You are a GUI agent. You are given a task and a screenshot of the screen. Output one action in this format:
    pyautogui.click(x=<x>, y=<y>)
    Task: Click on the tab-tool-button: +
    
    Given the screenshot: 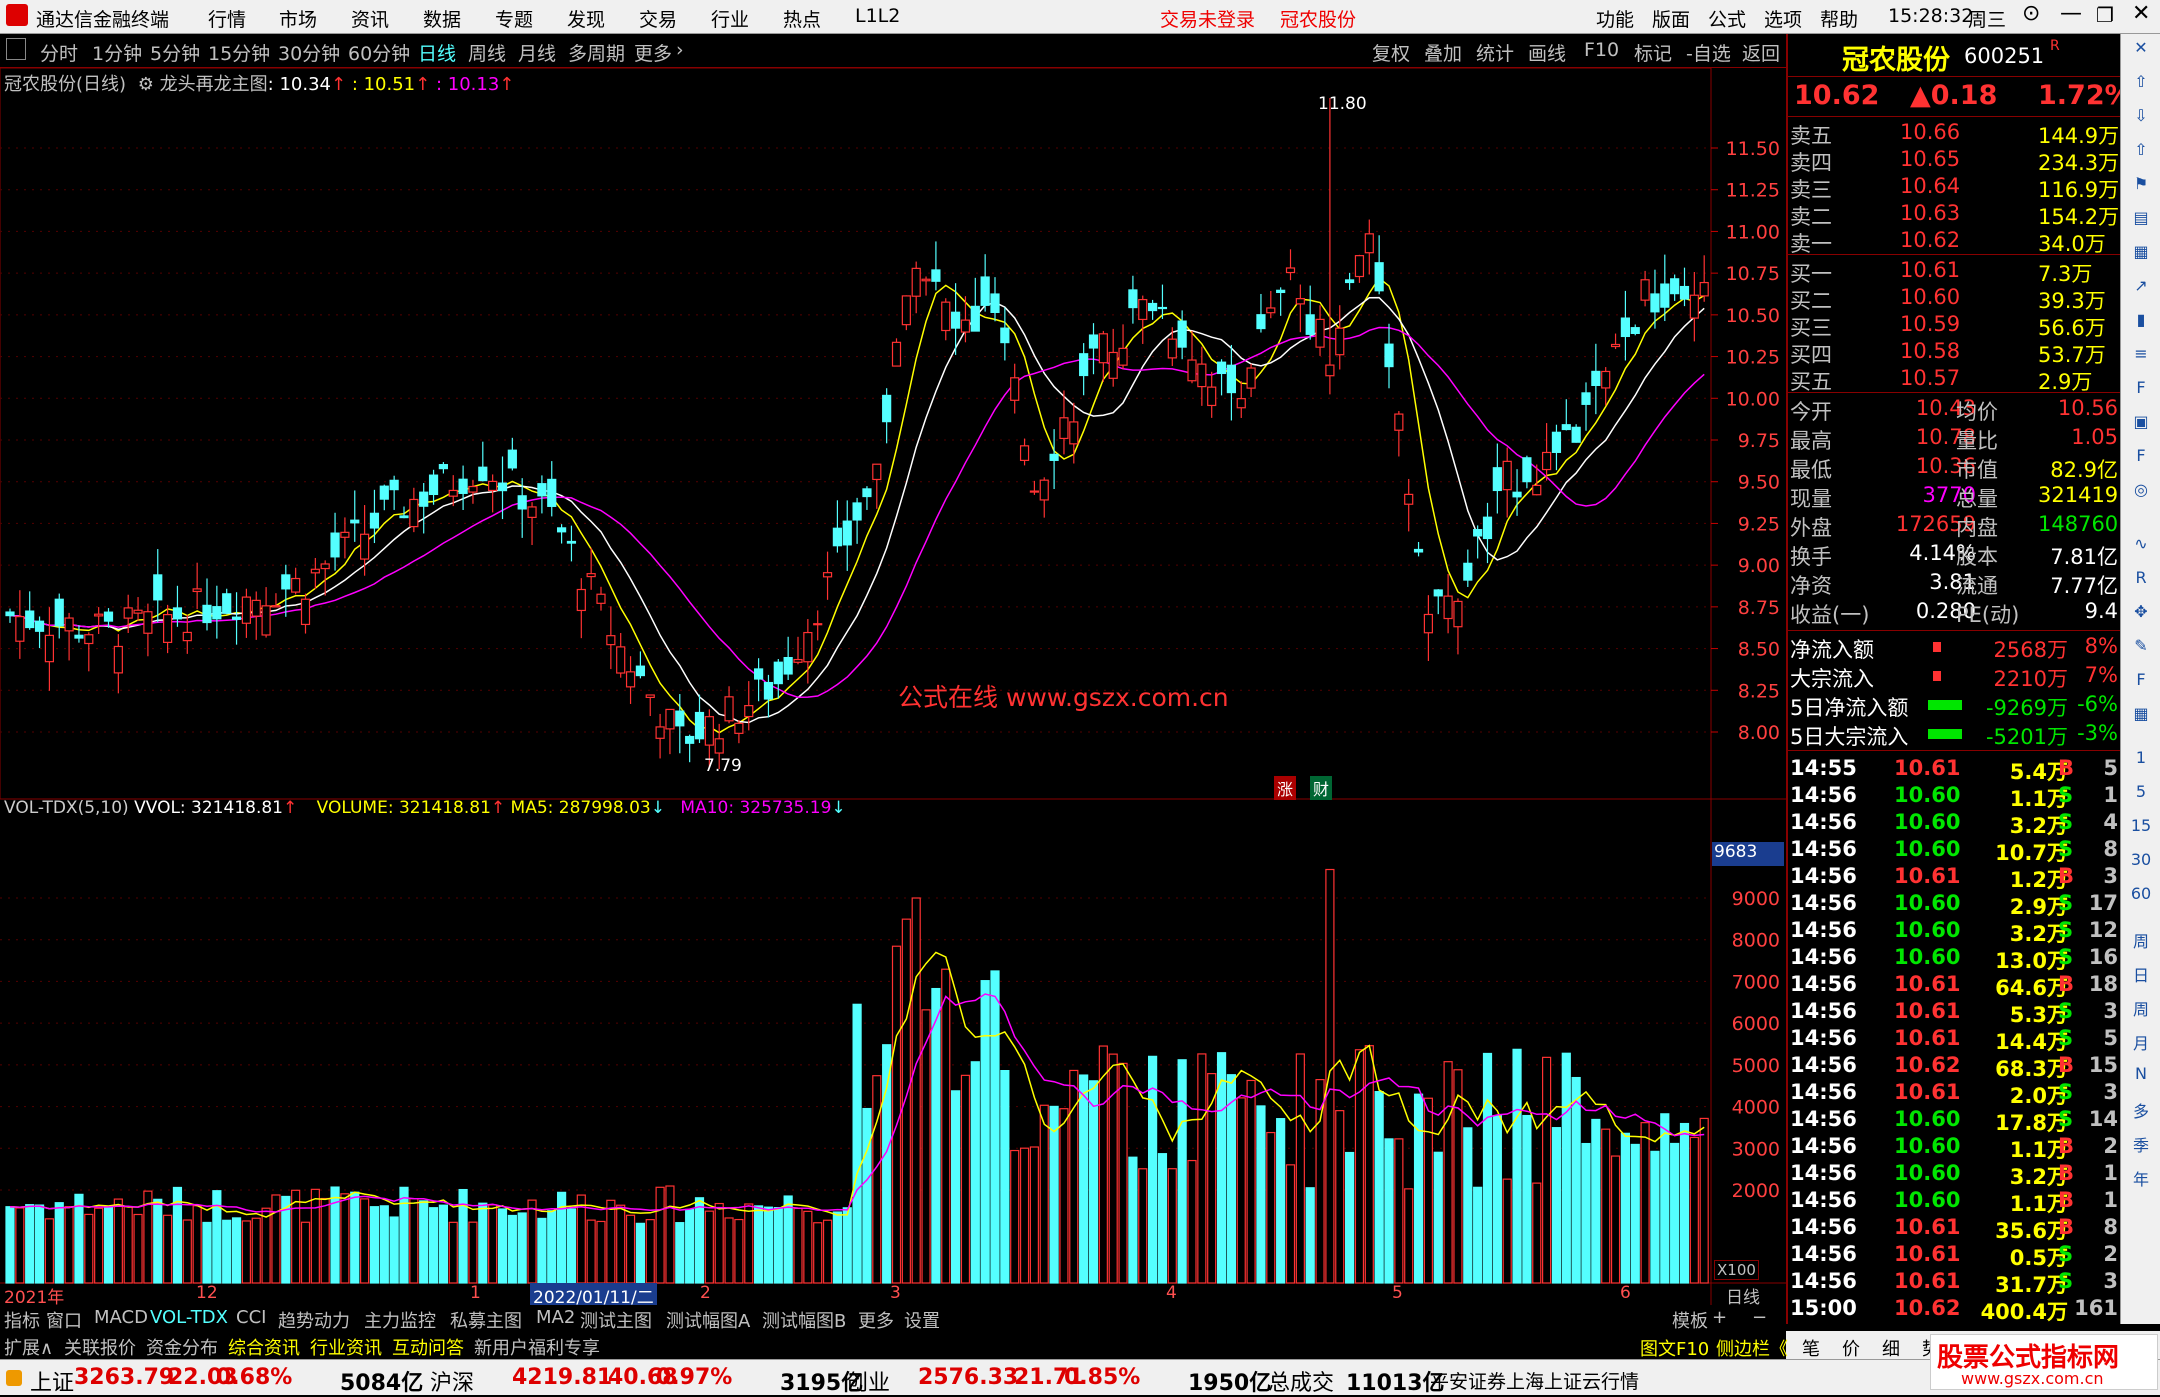 What is the action you would take?
    pyautogui.click(x=1719, y=1317)
    